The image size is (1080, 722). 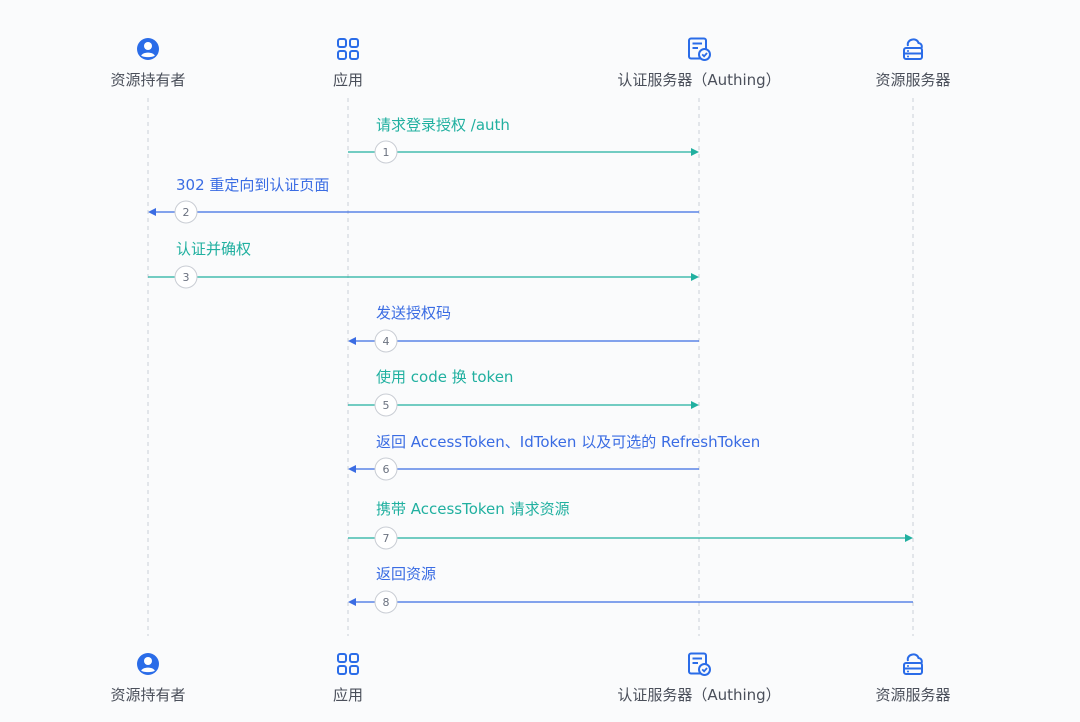 I want to click on step-number-badge: 6, so click(x=386, y=469).